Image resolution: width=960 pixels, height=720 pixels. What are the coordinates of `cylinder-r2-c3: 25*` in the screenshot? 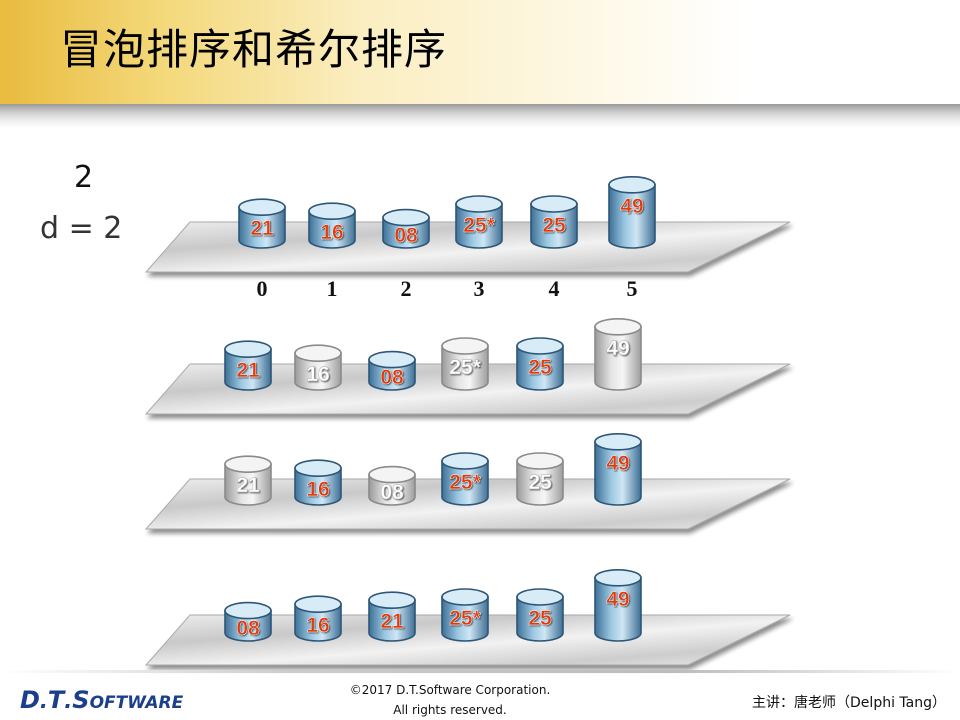 It's located at (465, 364).